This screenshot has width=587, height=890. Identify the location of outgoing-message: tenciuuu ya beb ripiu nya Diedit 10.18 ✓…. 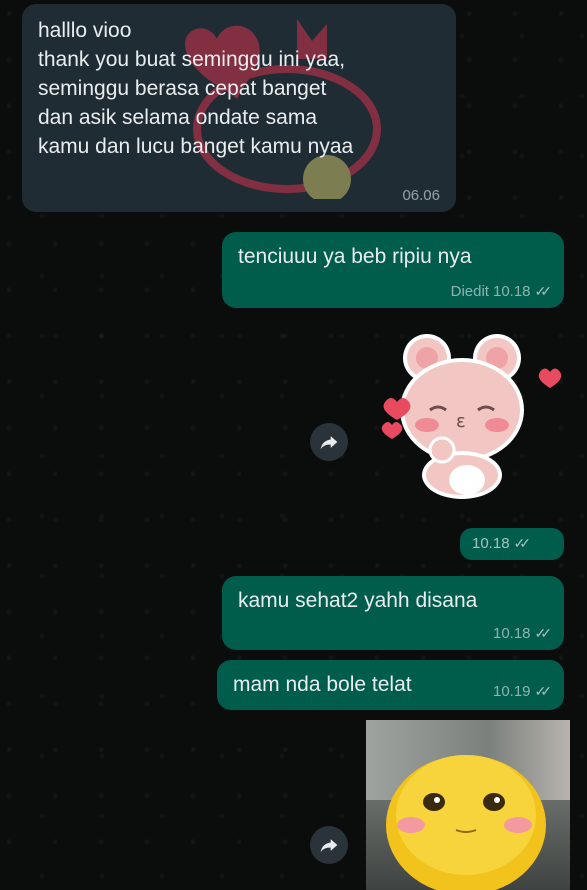
(393, 270).